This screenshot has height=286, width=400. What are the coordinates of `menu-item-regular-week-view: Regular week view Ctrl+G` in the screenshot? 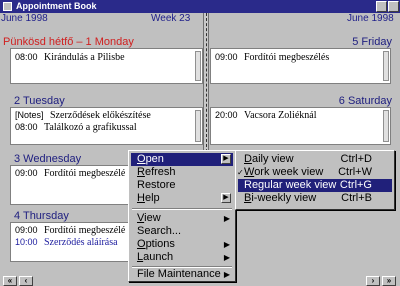 It's located at (315, 185).